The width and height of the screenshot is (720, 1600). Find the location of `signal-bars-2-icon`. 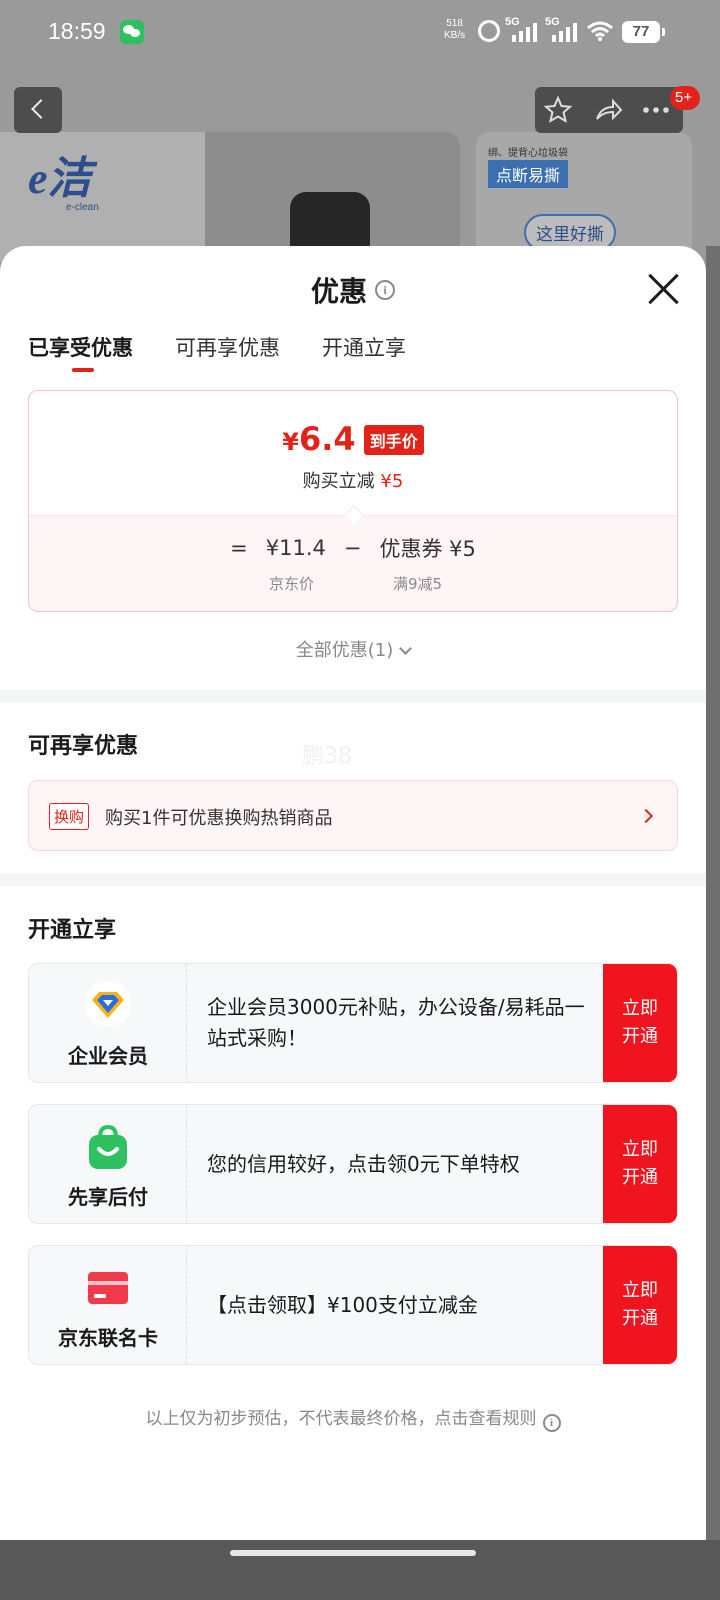

signal-bars-2-icon is located at coordinates (564, 32).